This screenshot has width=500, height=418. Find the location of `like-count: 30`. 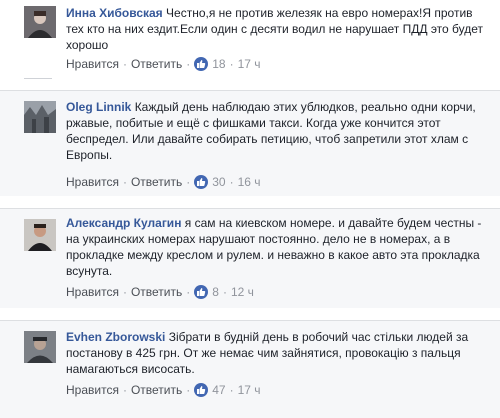

like-count: 30 is located at coordinates (218, 182).